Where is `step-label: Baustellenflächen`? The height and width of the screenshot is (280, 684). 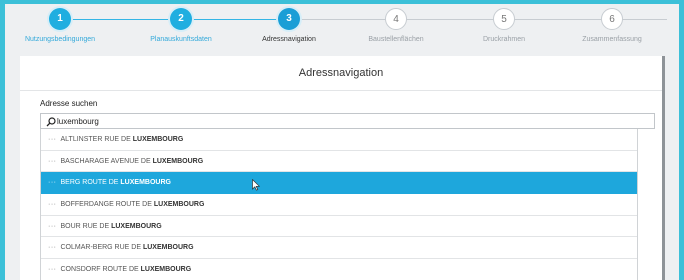 step-label: Baustellenflächen is located at coordinates (396, 39).